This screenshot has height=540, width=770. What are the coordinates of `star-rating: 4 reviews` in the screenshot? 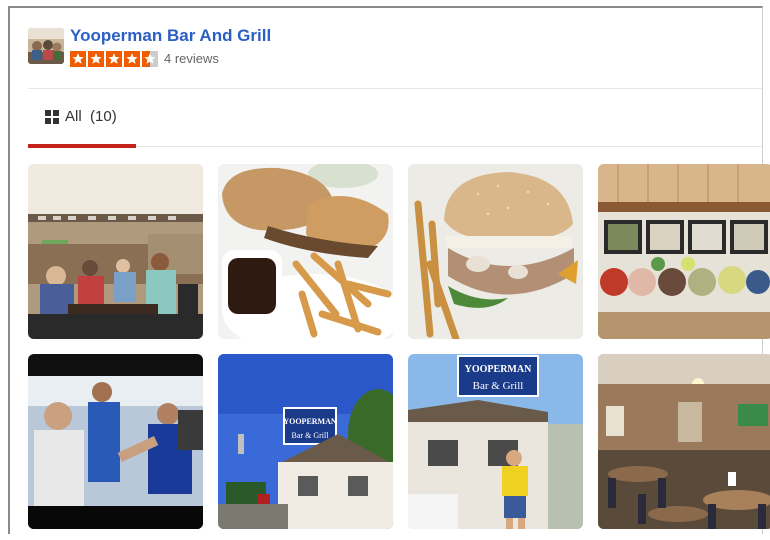 It's located at (144, 58).